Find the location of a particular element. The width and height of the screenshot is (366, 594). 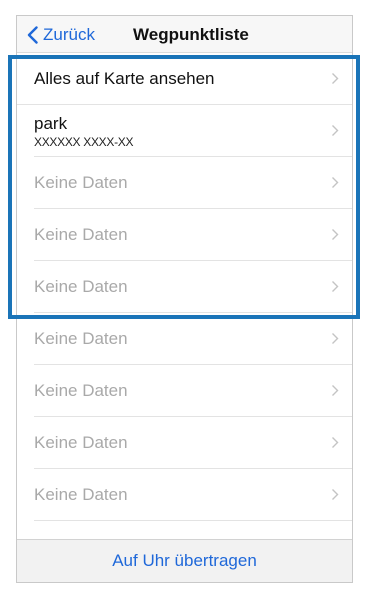

toolbar: Auf Uhr übertragen is located at coordinates (184, 560).